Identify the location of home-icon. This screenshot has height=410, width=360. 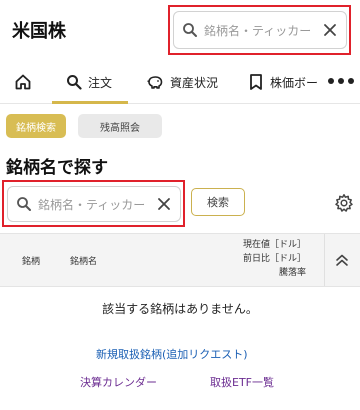
(23, 82).